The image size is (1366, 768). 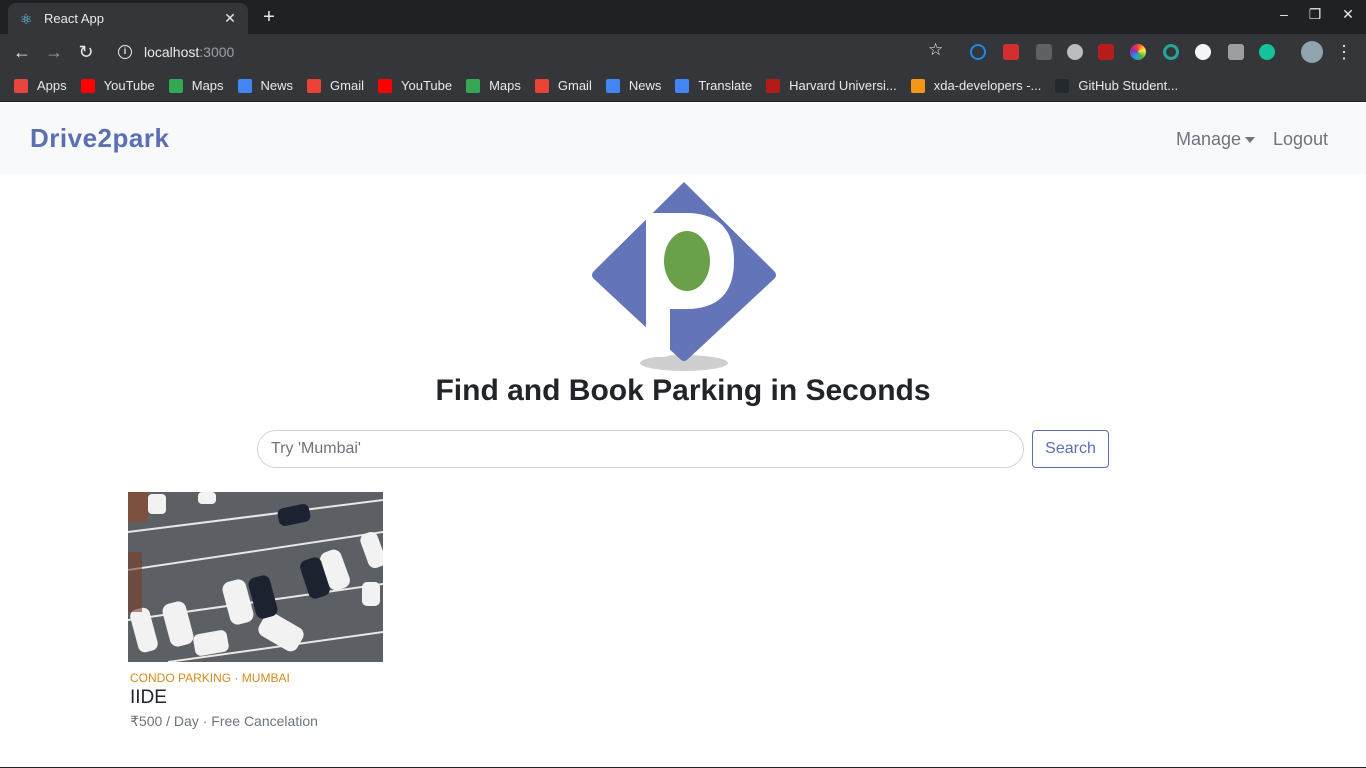 What do you see at coordinates (217, 52) in the screenshot?
I see `url-port: :3000` at bounding box center [217, 52].